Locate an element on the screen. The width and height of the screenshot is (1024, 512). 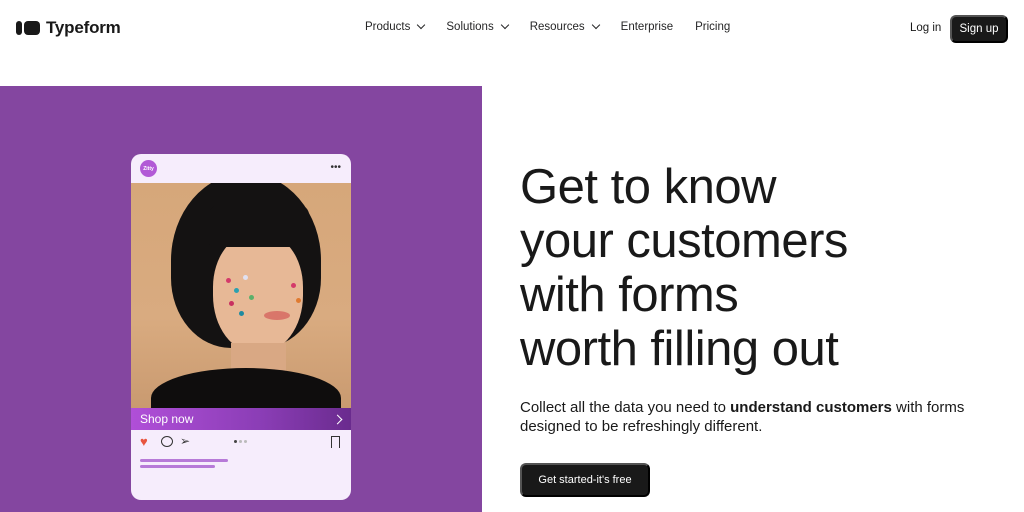
carousel-dots is located at coordinates (240, 441).